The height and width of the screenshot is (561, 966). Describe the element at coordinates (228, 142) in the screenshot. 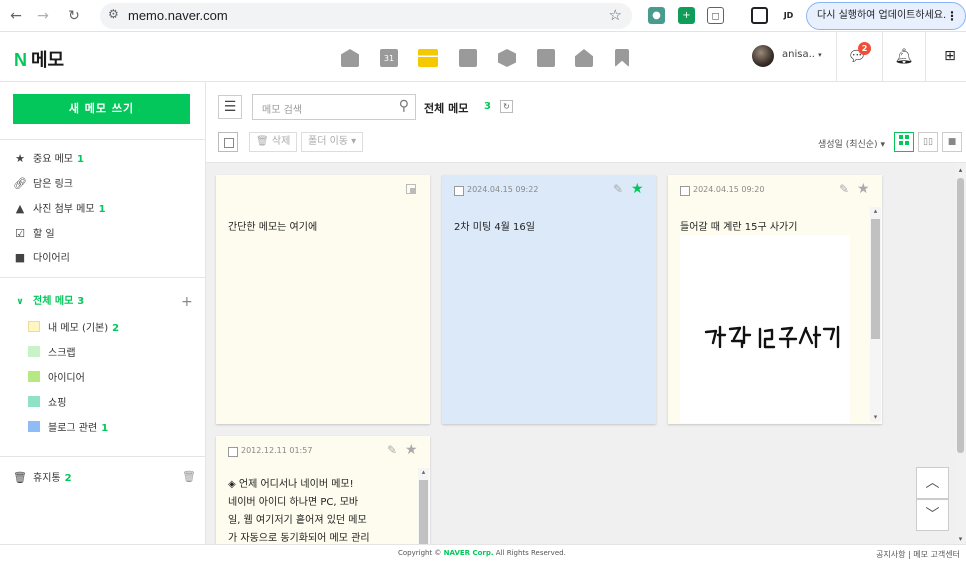

I see `select-all-checkbox` at that location.